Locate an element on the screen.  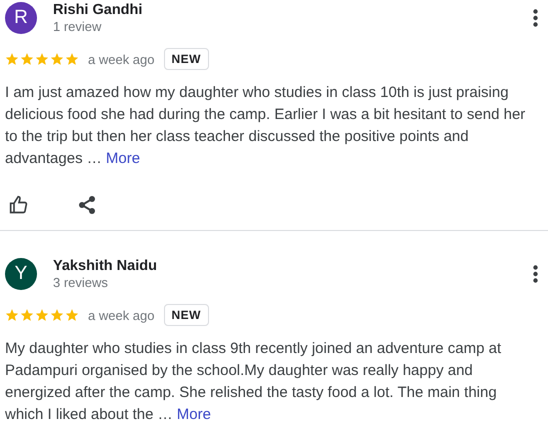
reviewer-name: Rishi Gandhi is located at coordinates (292, 10).